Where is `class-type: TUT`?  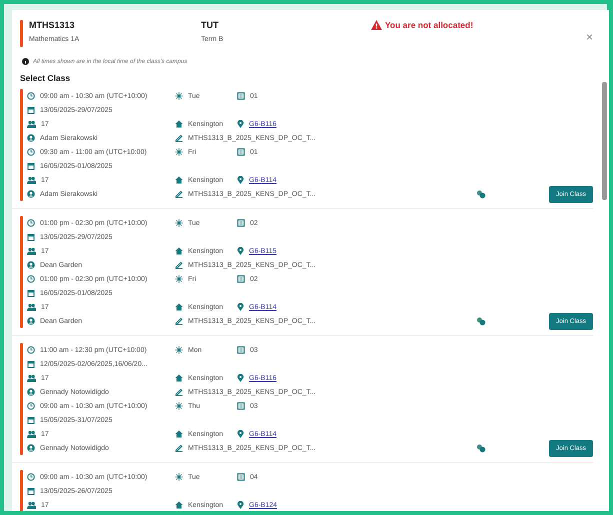 class-type: TUT is located at coordinates (210, 25).